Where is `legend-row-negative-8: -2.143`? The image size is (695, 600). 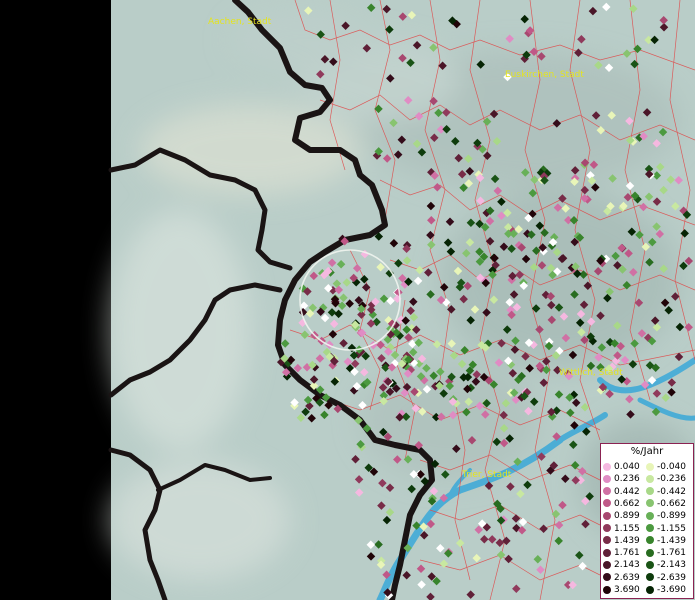
legend-row-negative-8: -2.143 is located at coordinates (666, 565).